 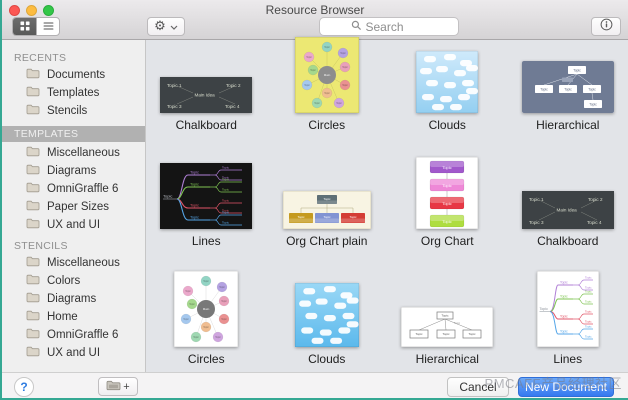 What do you see at coordinates (67, 111) in the screenshot?
I see `sidebar-item-label: Stencils` at bounding box center [67, 111].